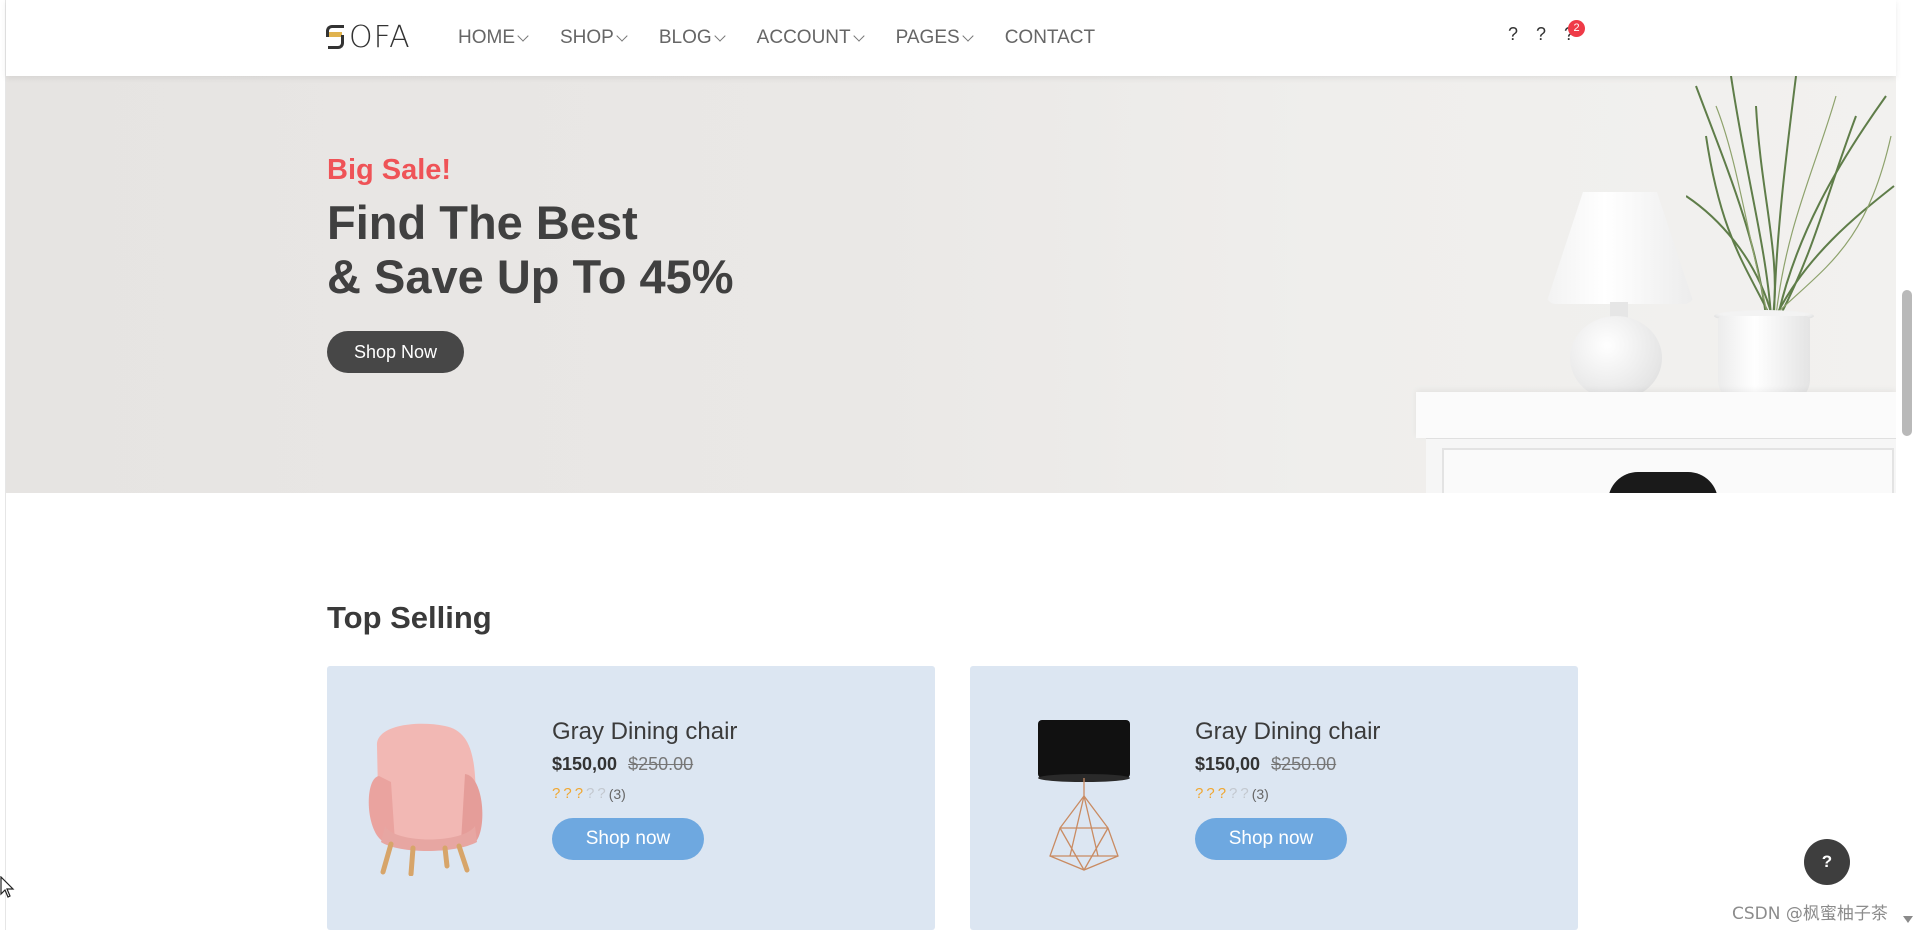 The height and width of the screenshot is (930, 1919). Describe the element at coordinates (486, 37) in the screenshot. I see `nav-label: HOME` at that location.